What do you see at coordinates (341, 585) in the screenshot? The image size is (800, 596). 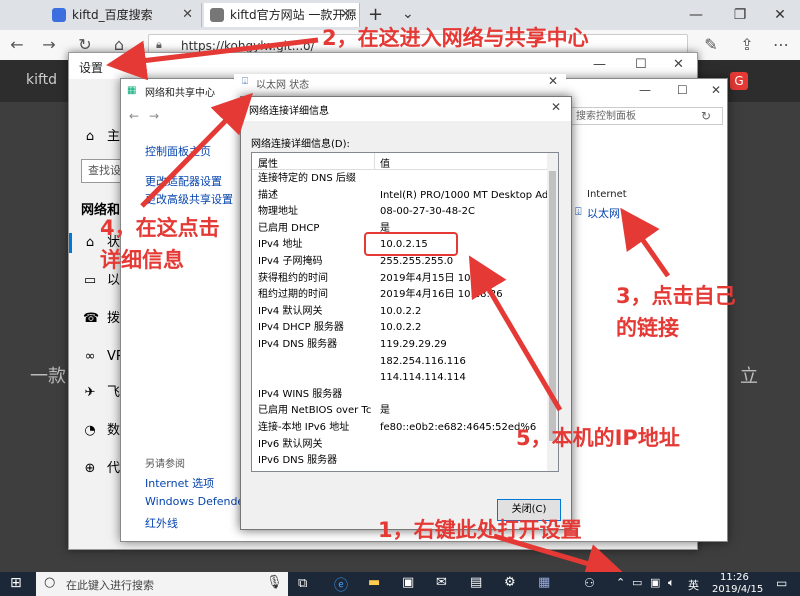 I see `edge-icon: ⓔ` at bounding box center [341, 585].